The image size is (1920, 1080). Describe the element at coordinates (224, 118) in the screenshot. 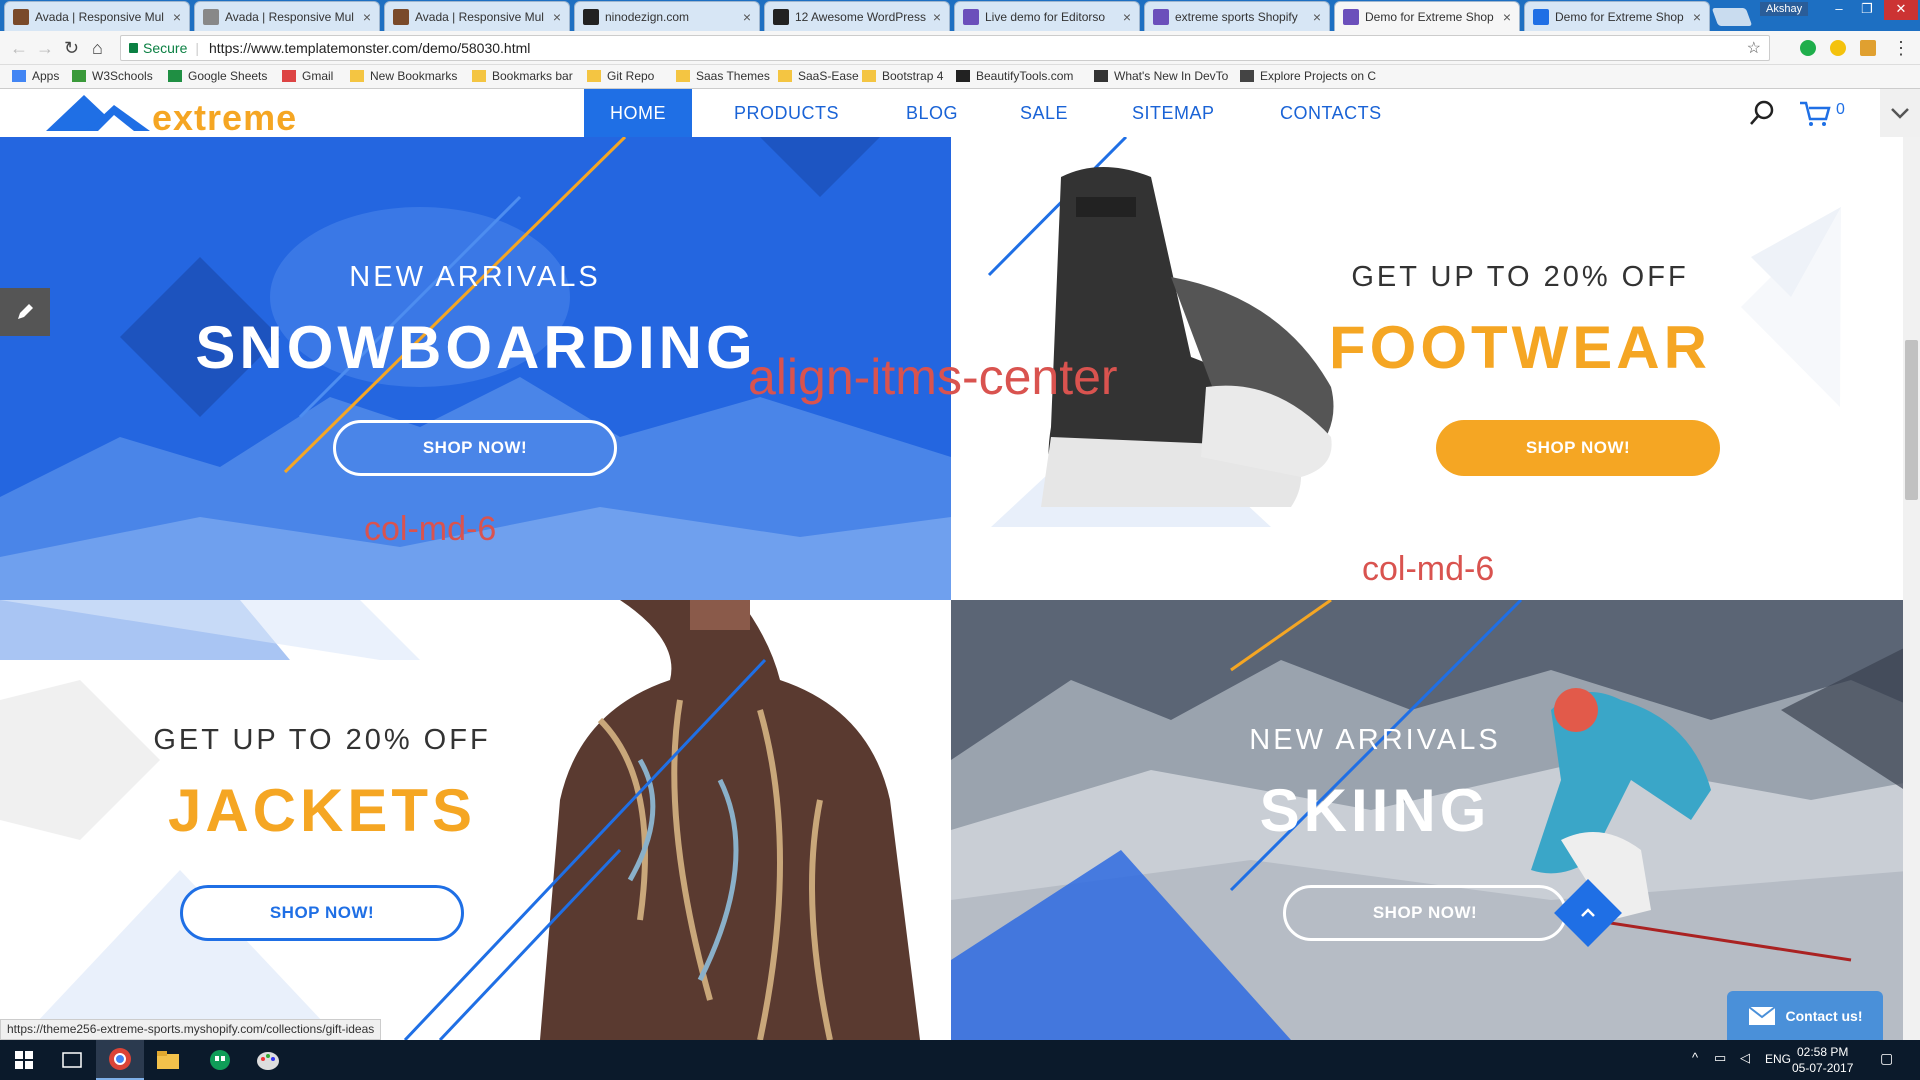

I see `logo-text: extreme` at that location.